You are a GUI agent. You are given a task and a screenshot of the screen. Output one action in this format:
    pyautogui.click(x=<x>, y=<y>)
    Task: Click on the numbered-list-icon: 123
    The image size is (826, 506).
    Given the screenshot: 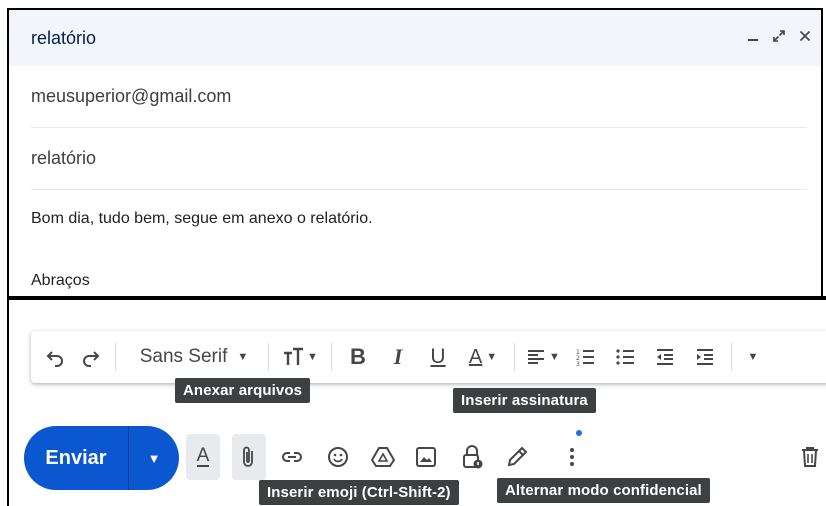 What is the action you would take?
    pyautogui.click(x=585, y=357)
    